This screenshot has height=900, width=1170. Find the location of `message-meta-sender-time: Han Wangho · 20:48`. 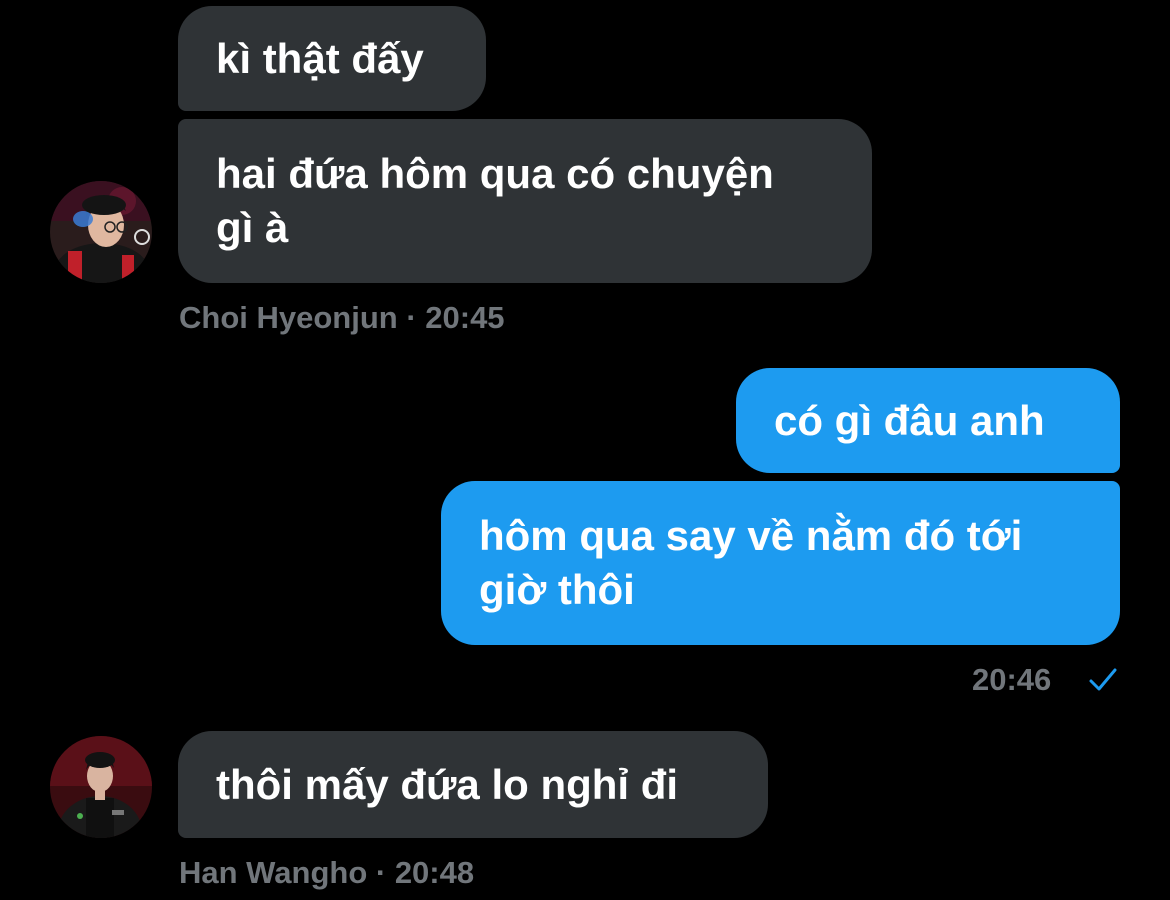

message-meta-sender-time: Han Wangho · 20:48 is located at coordinates (327, 872).